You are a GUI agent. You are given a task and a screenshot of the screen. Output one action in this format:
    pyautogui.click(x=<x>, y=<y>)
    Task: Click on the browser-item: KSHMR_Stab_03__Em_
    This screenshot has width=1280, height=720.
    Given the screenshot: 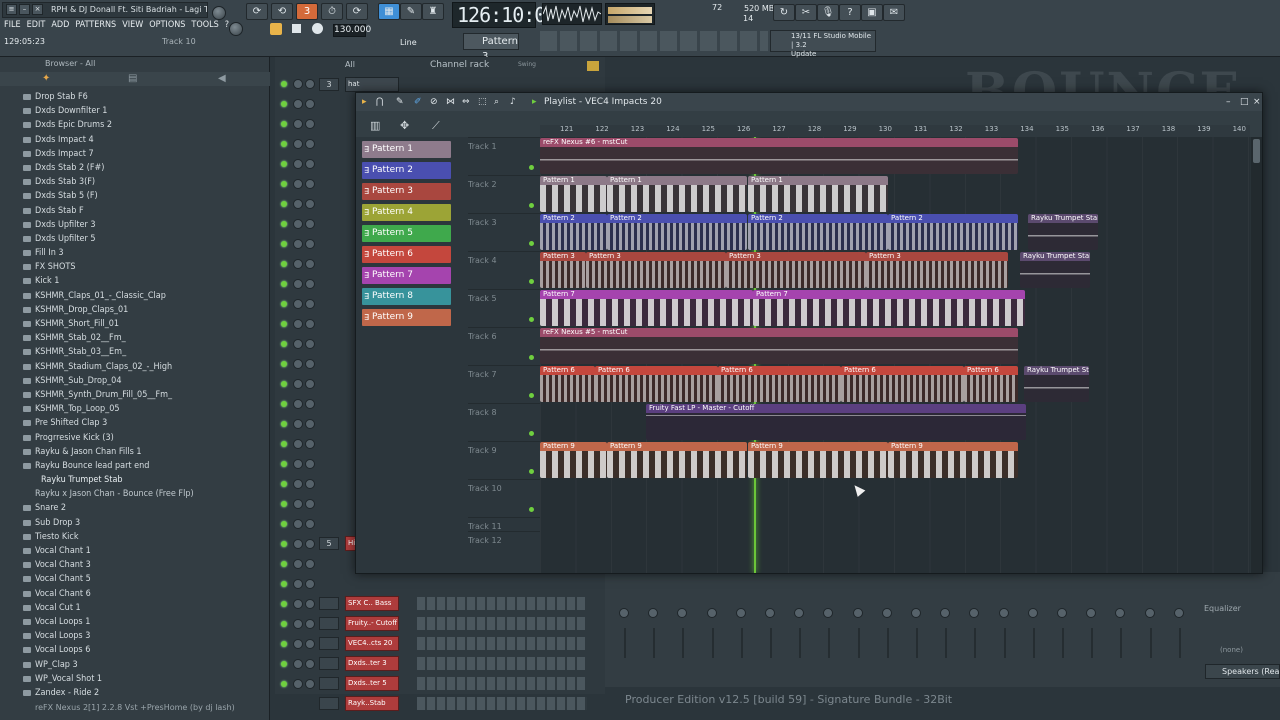 What is the action you would take?
    pyautogui.click(x=135, y=352)
    